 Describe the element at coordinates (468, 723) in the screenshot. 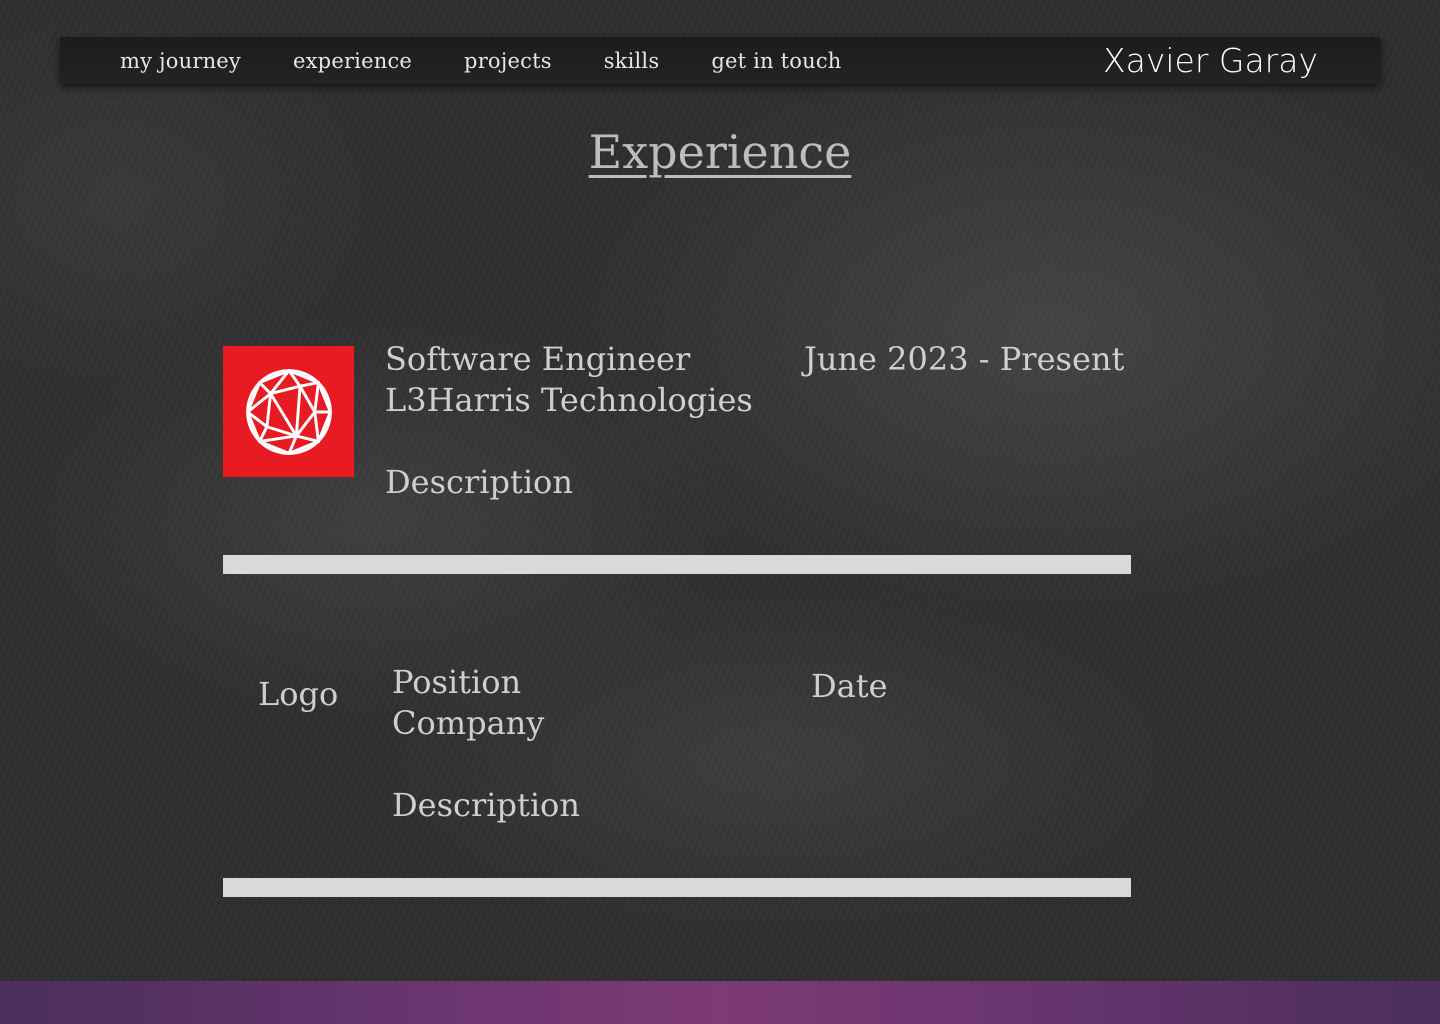

I see `company-name: Company` at that location.